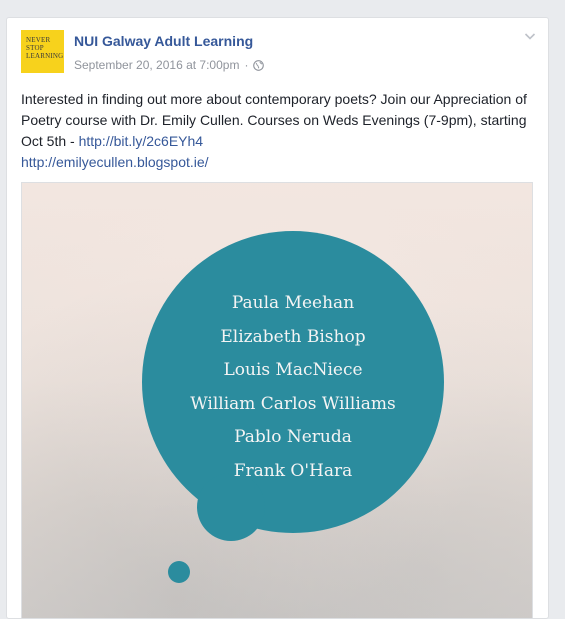 The height and width of the screenshot is (619, 565). What do you see at coordinates (35, 48) in the screenshot?
I see `logo-line-2: STOP` at bounding box center [35, 48].